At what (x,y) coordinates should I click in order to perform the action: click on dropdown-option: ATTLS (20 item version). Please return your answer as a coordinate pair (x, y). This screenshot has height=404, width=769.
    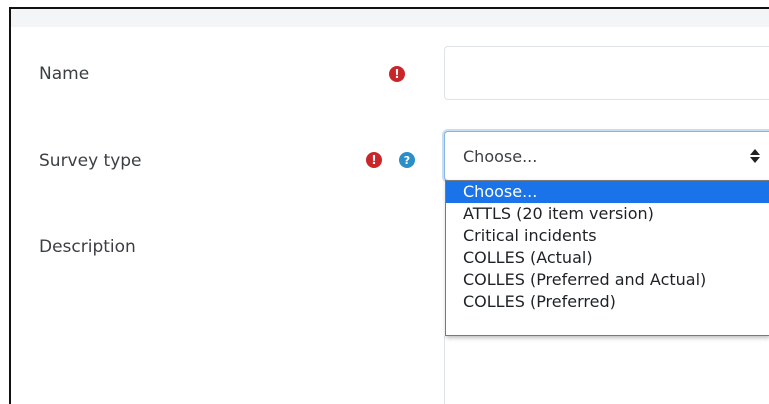
    Looking at the image, I should click on (607, 214).